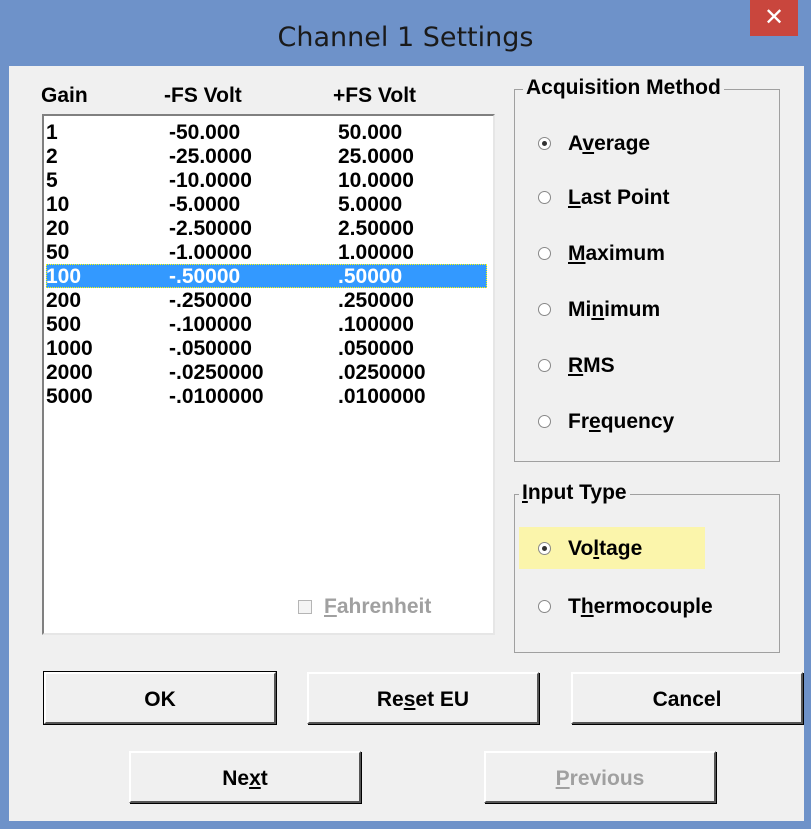 The height and width of the screenshot is (829, 811). I want to click on gain-row: 5000 -.0100000 .0100000, so click(266, 396).